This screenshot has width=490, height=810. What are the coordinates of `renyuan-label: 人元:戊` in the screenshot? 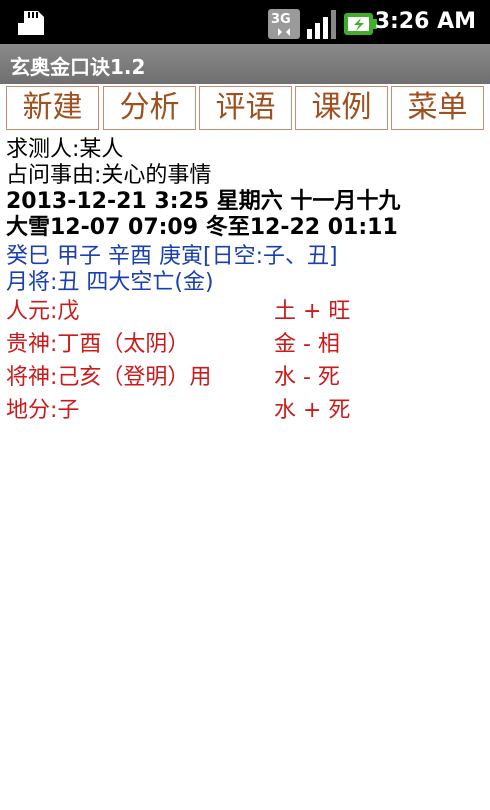 It's located at (43, 311).